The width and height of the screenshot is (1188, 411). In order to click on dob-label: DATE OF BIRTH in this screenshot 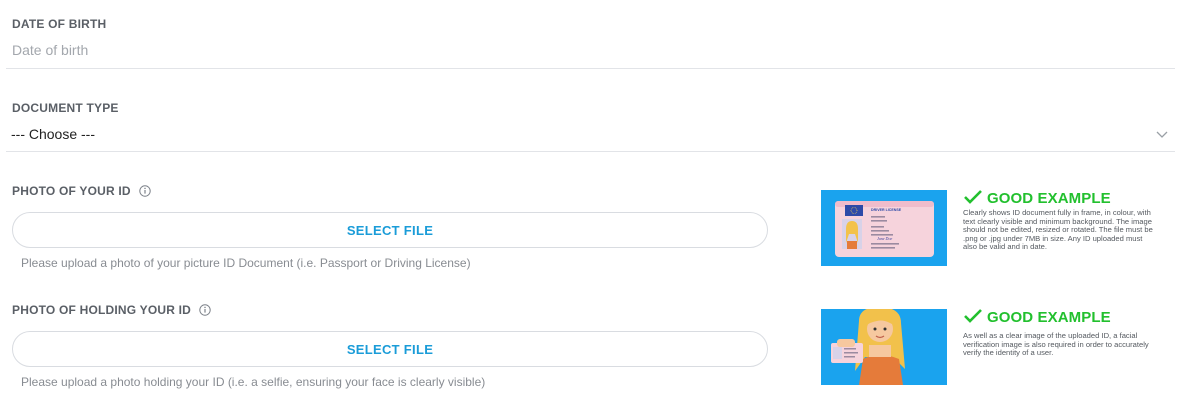, I will do `click(59, 24)`.